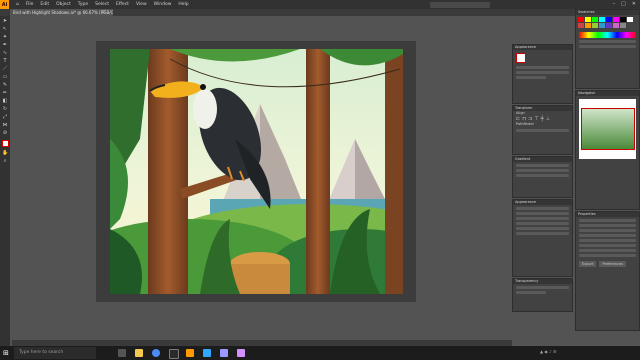 The image size is (640, 360). Describe the element at coordinates (141, 4) in the screenshot. I see `menu-view: View` at that location.